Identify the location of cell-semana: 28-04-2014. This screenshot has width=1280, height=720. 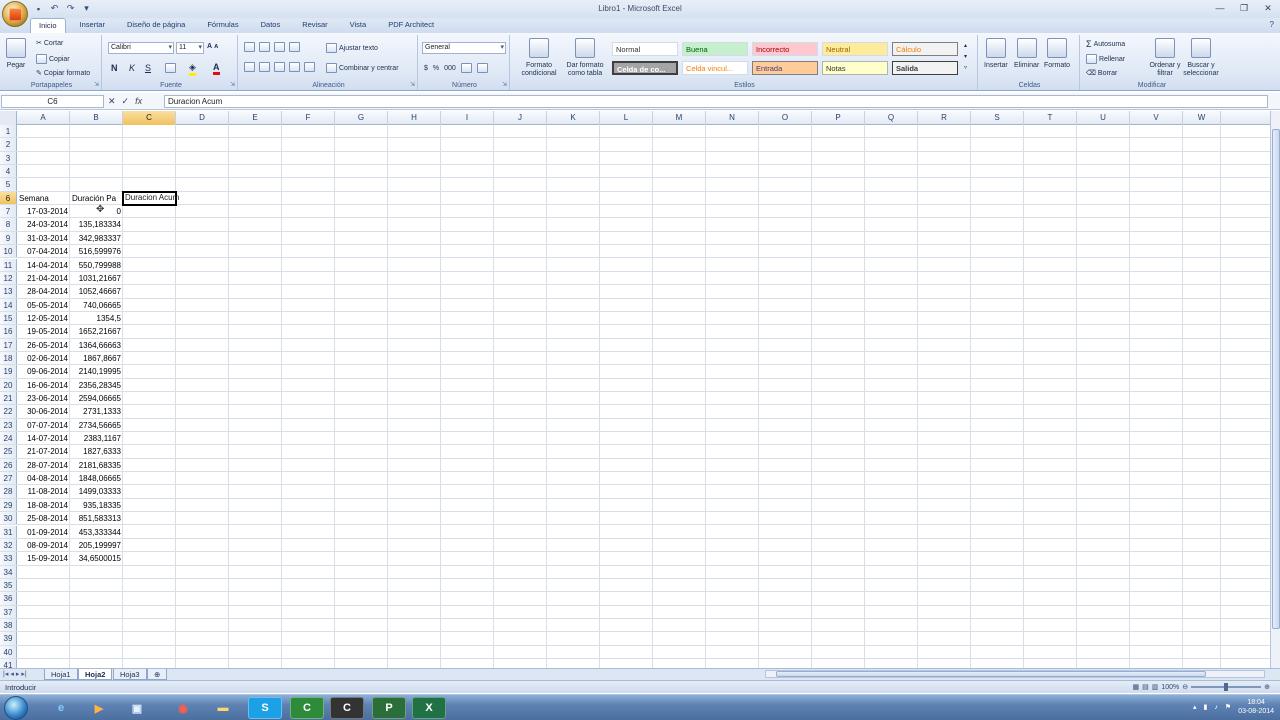
(43, 291).